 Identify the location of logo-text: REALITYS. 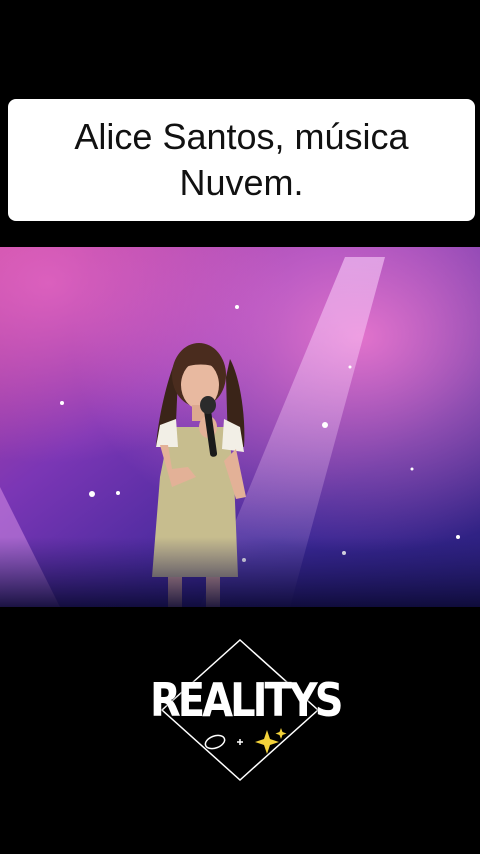
(247, 701).